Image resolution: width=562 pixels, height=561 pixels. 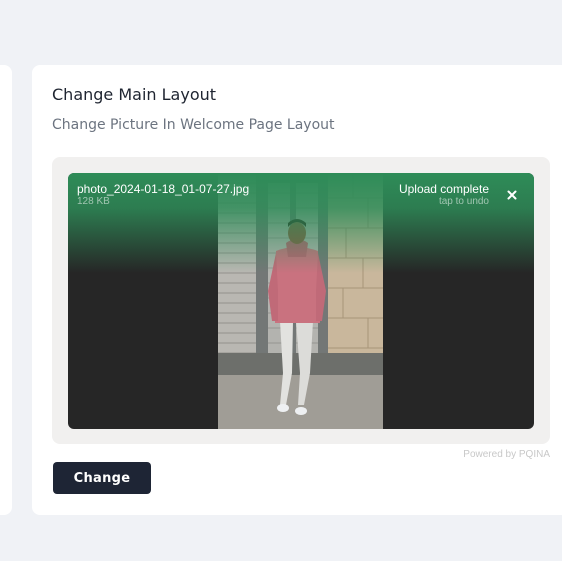 I want to click on powered-by-credit: Powered by PQINA, so click(x=506, y=454).